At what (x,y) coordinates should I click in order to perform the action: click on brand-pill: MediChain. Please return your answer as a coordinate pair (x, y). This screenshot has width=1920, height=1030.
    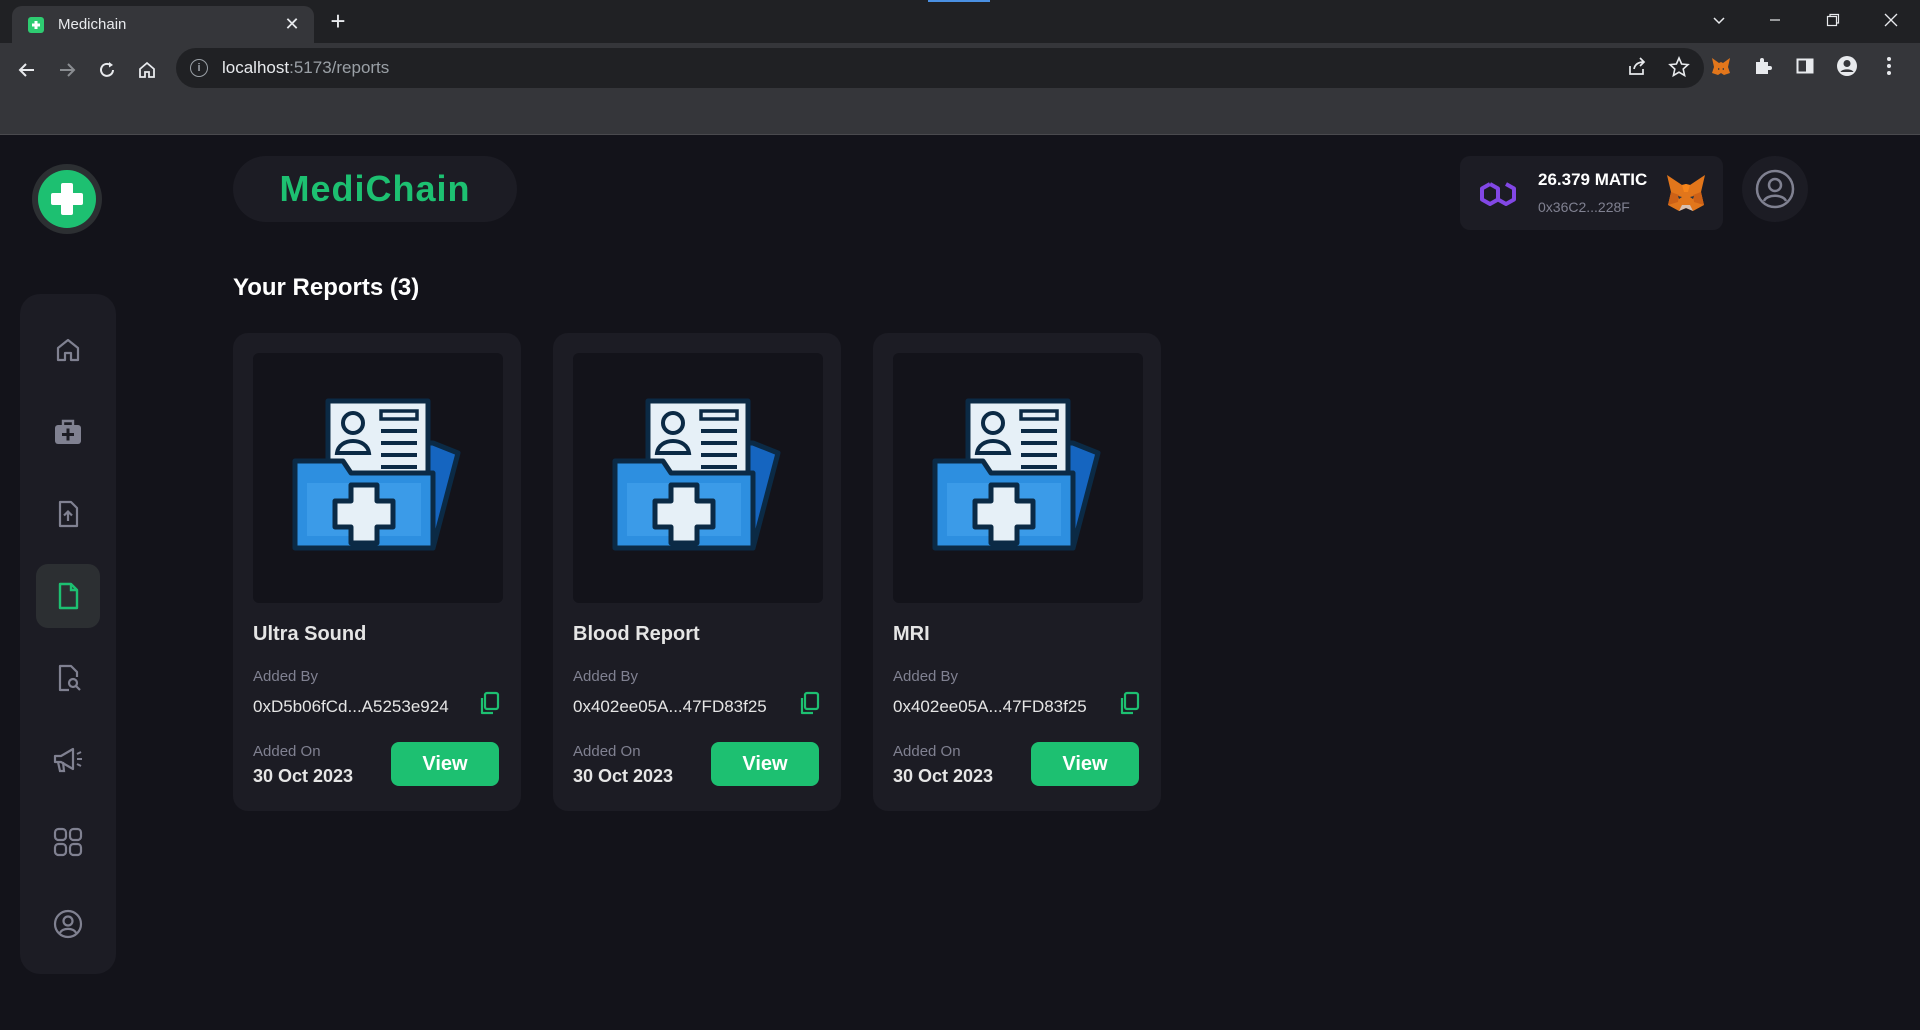
    Looking at the image, I should click on (375, 189).